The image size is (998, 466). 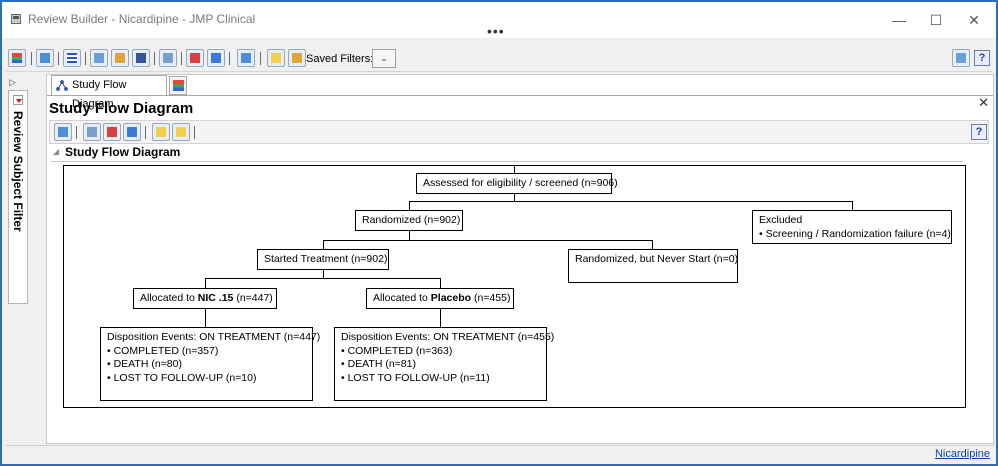 I want to click on comments-icon, so click(x=181, y=132).